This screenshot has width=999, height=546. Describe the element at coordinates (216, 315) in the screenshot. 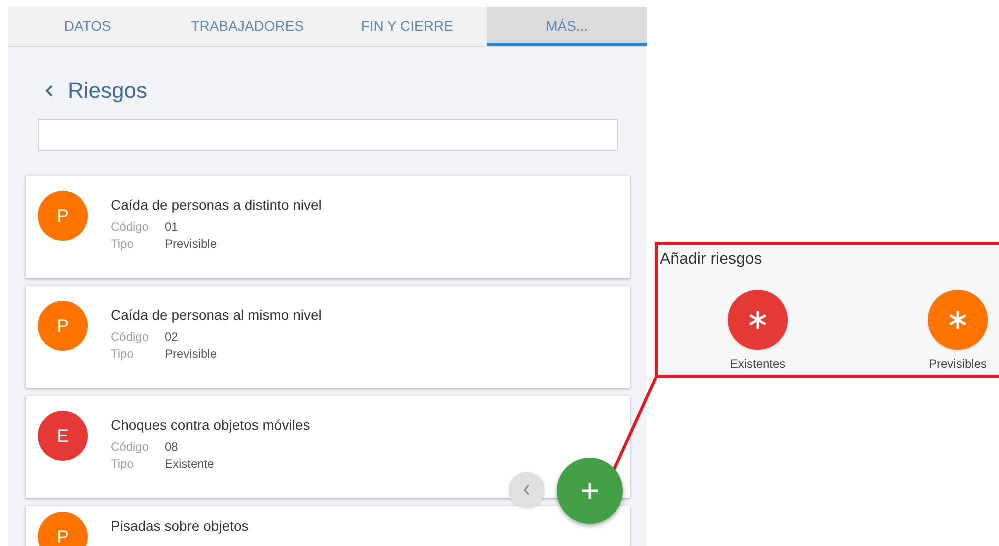

I see `risk-title: Caída de personas al mismo nivel` at that location.